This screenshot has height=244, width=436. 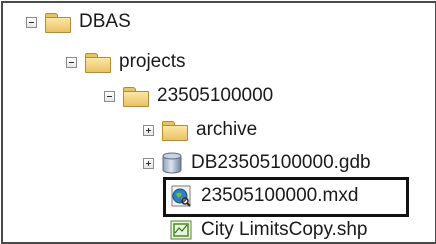 I want to click on tree-item-label: City LimitsCopy.shp, so click(x=284, y=229).